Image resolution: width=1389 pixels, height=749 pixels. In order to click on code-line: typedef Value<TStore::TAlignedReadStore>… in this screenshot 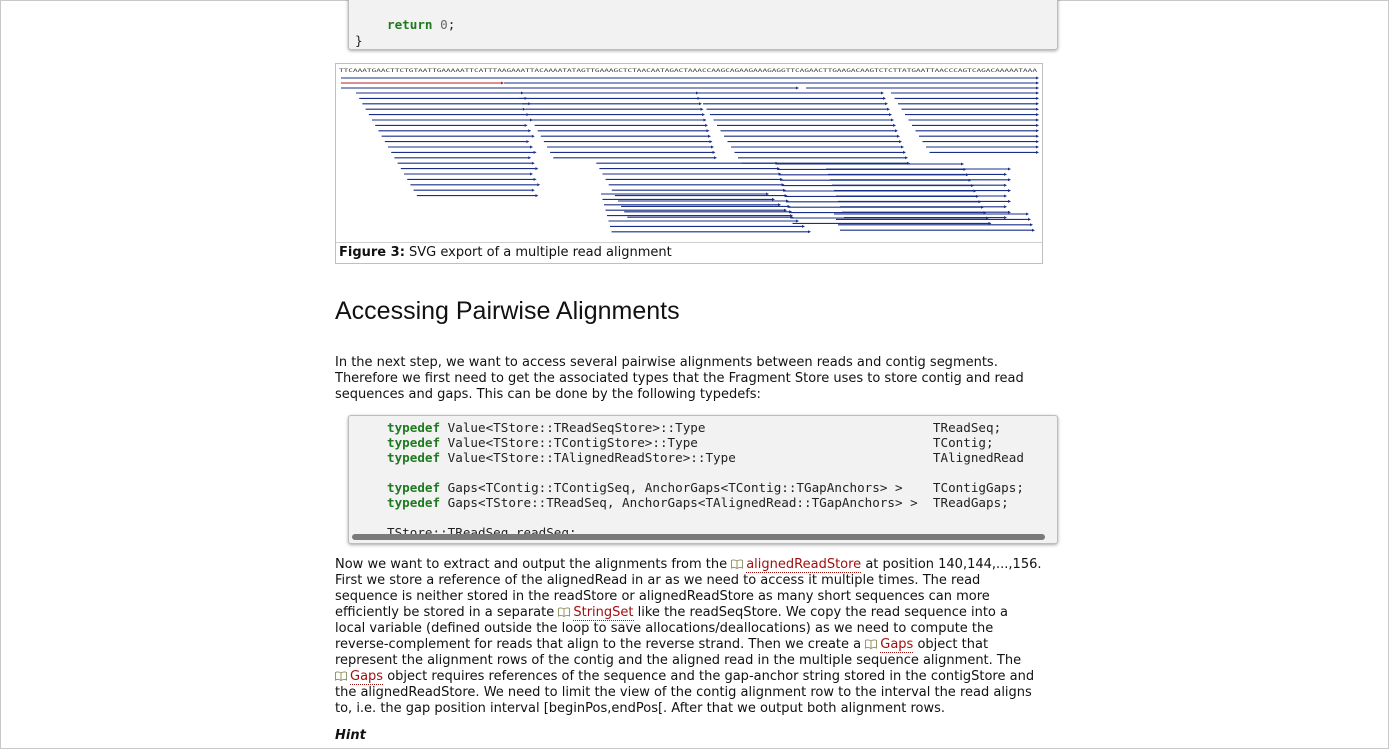, I will do `click(705, 457)`.